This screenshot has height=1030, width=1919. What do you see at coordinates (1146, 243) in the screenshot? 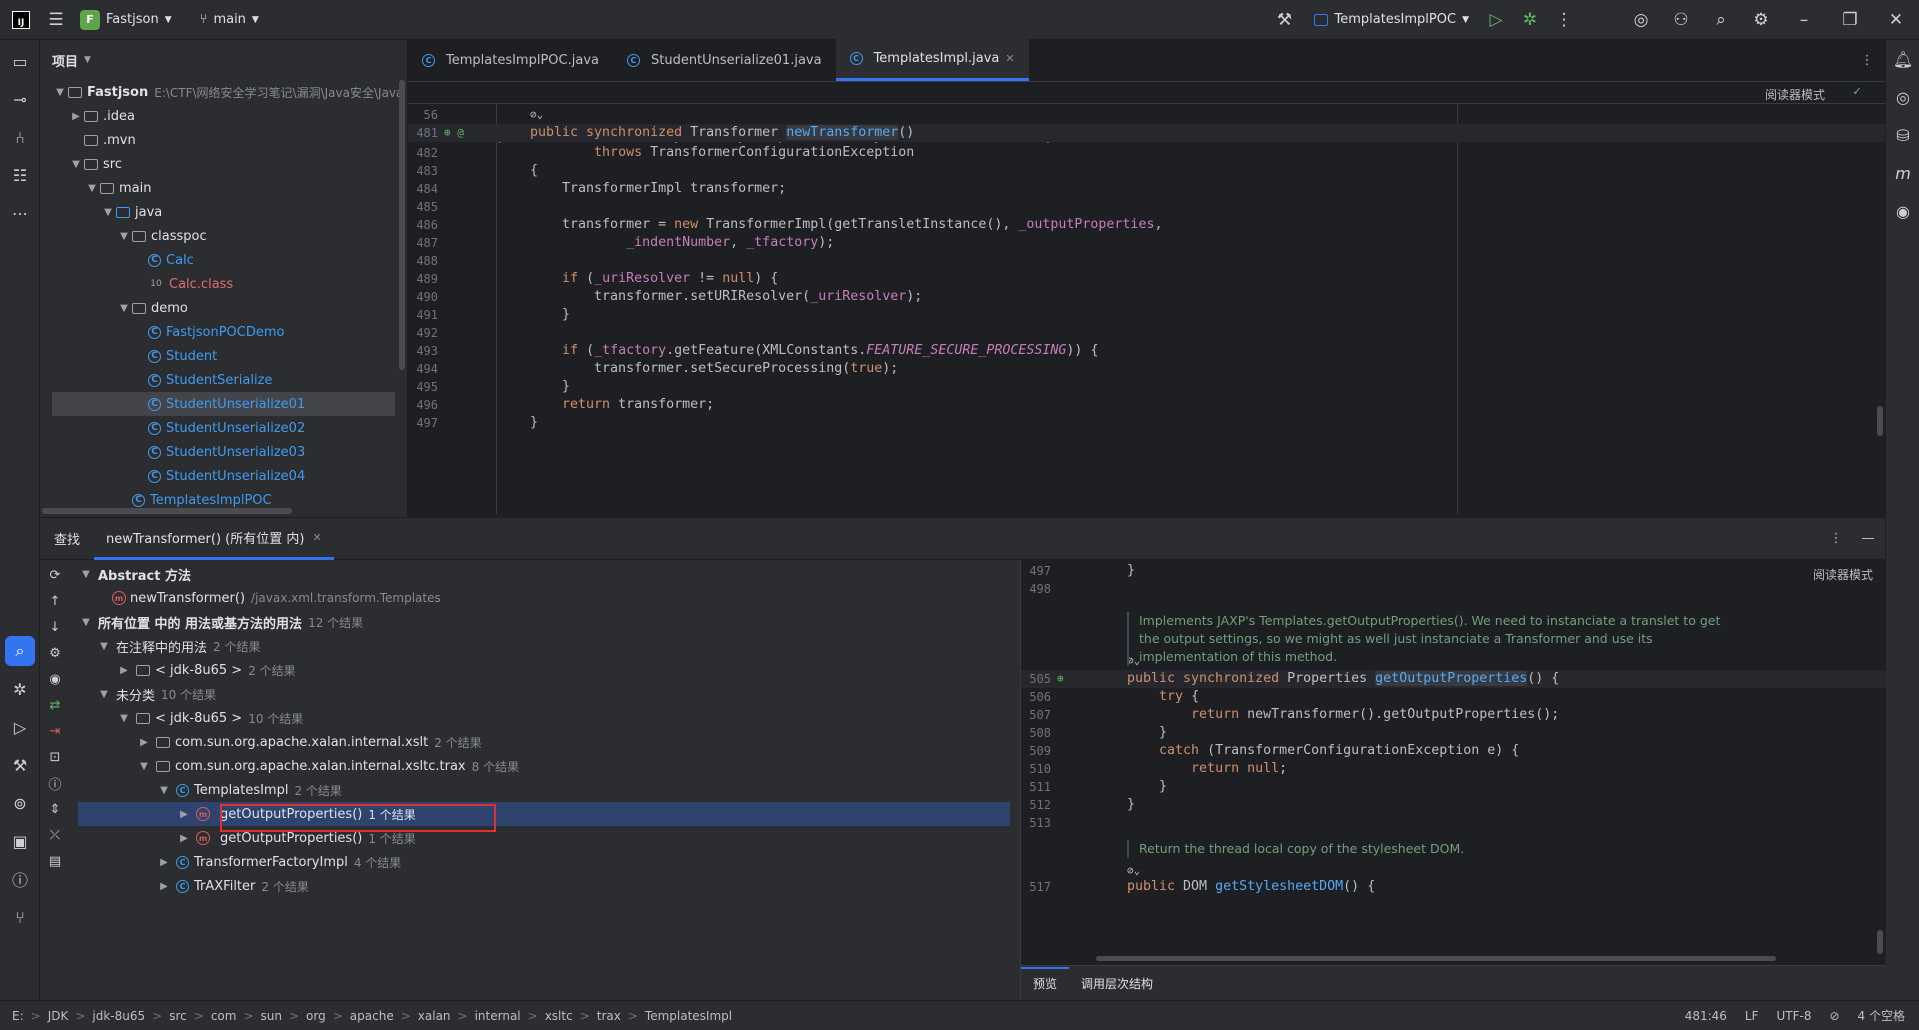
I see `code-line: 487 _indentNumber, _tfactory);` at bounding box center [1146, 243].